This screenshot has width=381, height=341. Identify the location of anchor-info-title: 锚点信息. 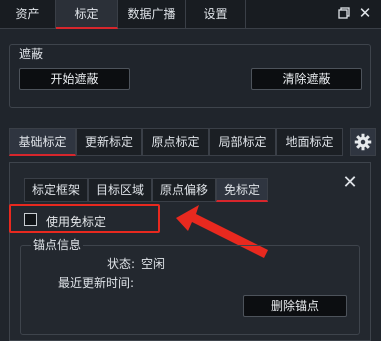
(57, 244).